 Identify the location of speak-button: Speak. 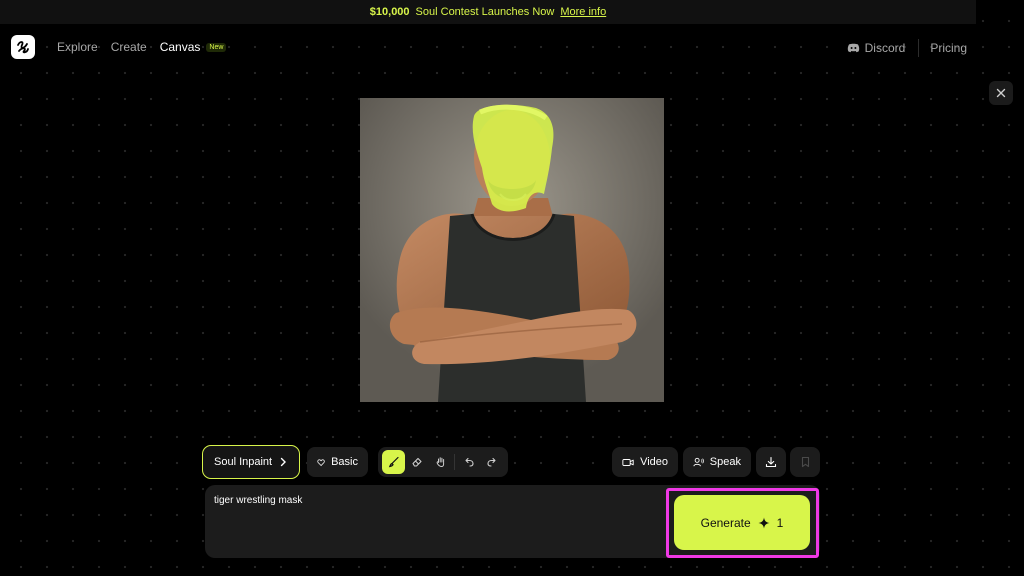
(717, 462).